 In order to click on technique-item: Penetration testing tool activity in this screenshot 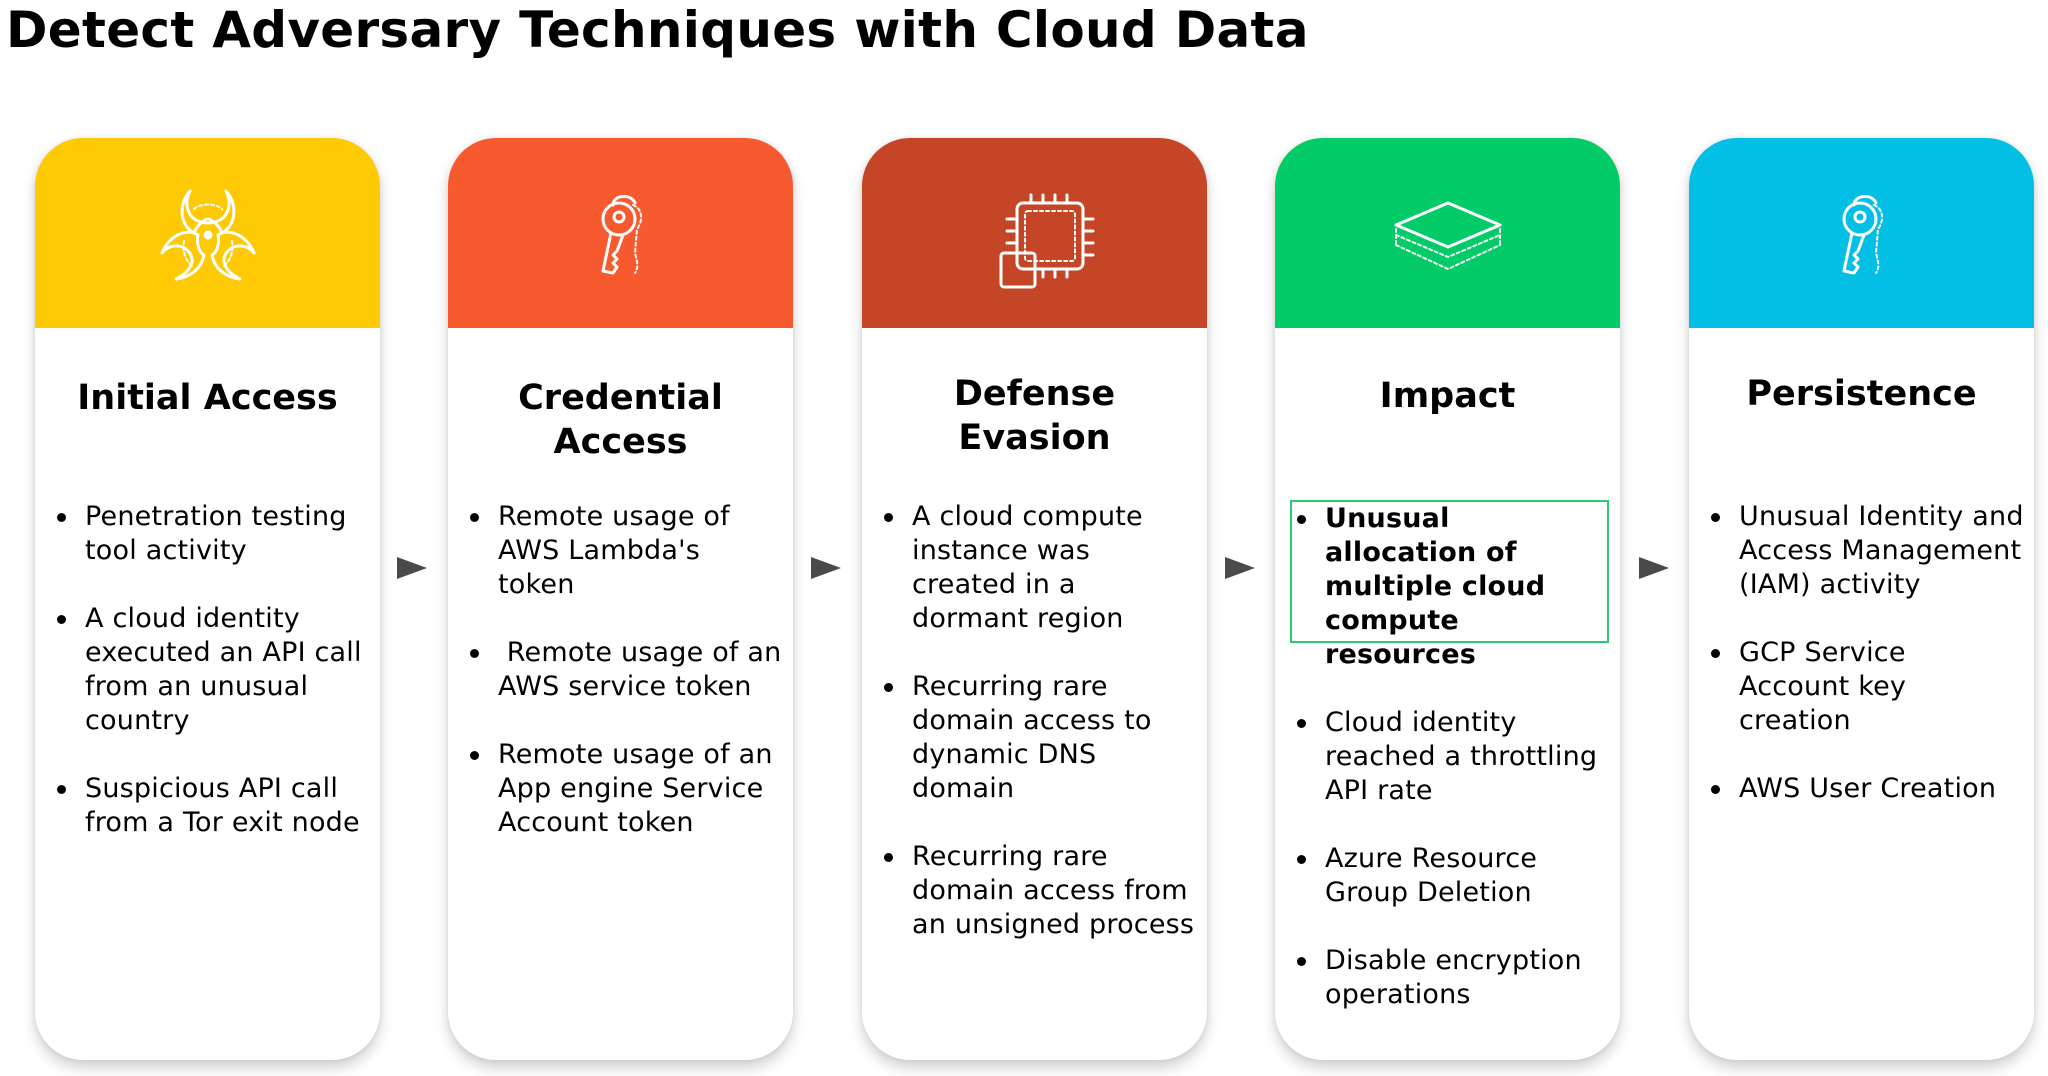, I will do `click(211, 534)`.